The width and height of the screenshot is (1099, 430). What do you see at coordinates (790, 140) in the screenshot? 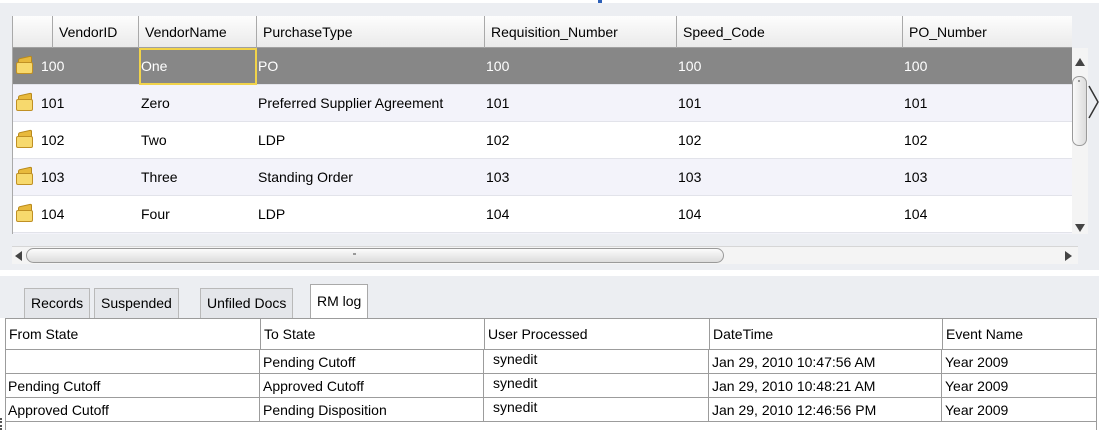
I see `cell-speed-code: 102` at bounding box center [790, 140].